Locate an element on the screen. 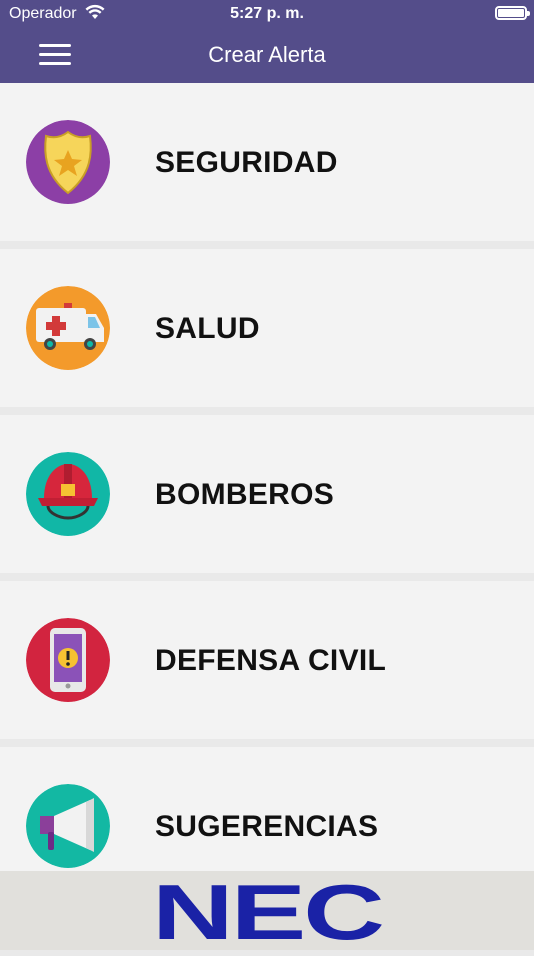  footer-banner: NEC is located at coordinates (267, 912).